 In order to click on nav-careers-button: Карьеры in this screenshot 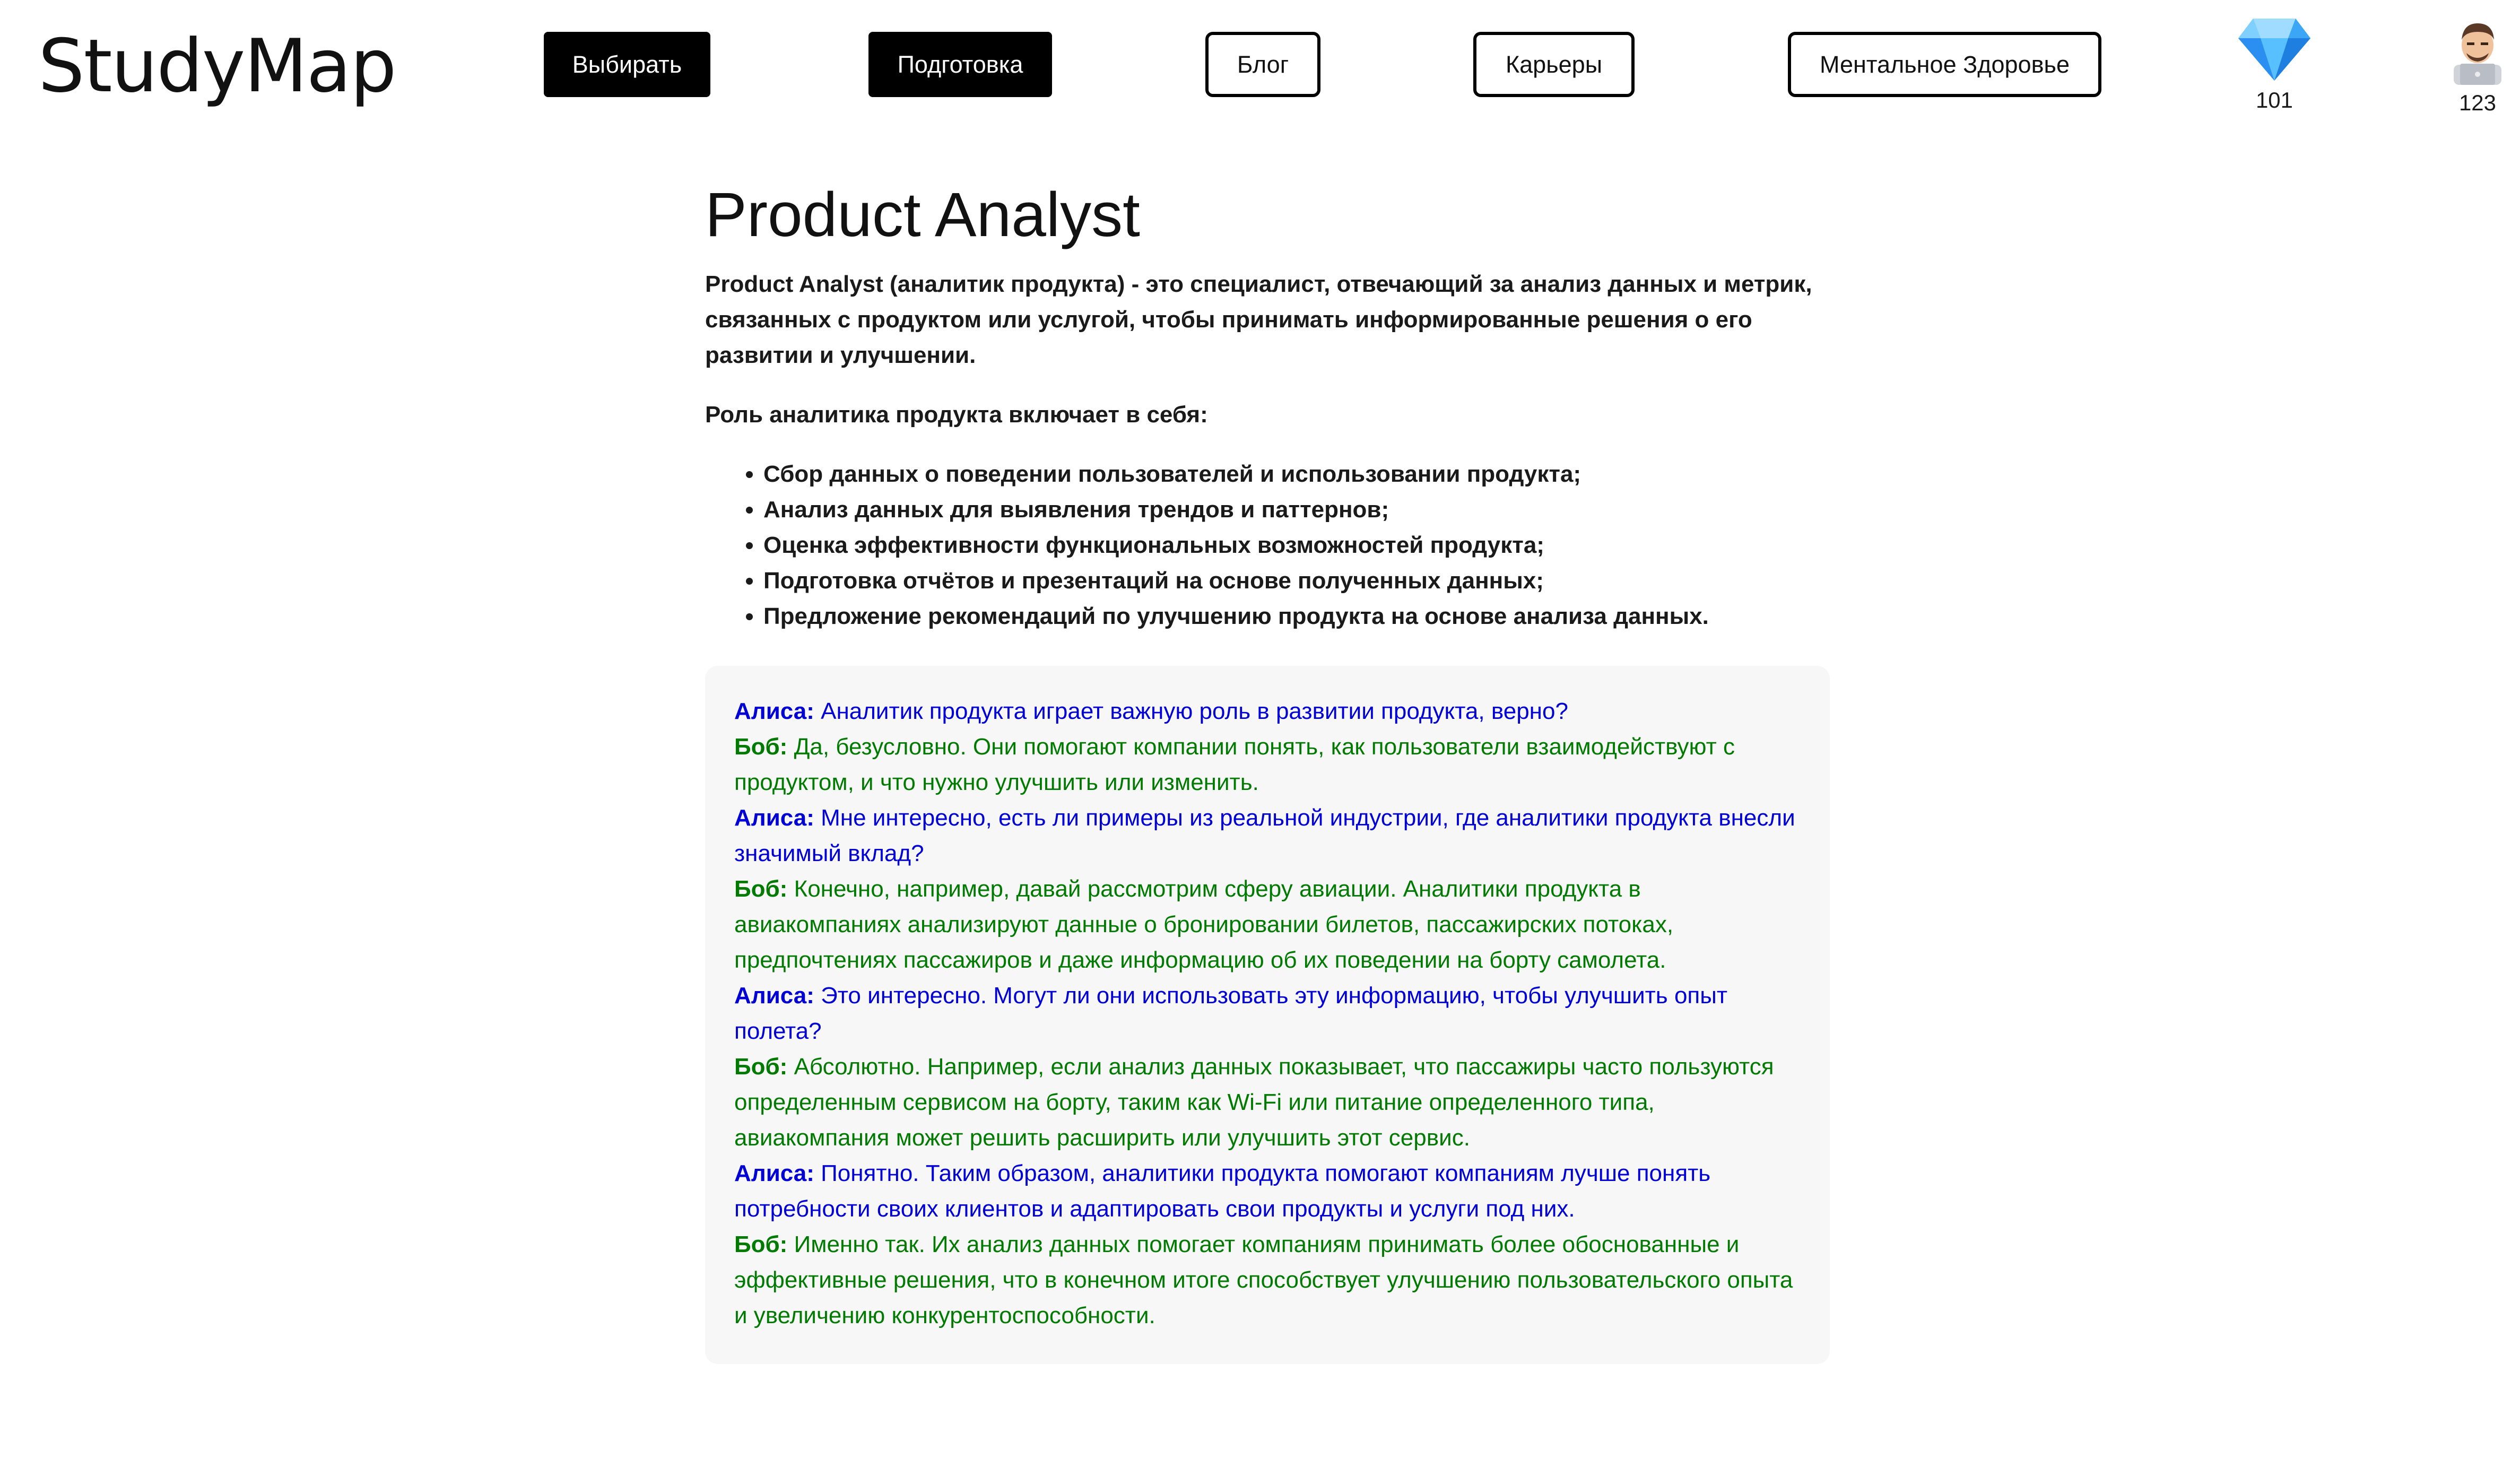, I will do `click(1554, 64)`.